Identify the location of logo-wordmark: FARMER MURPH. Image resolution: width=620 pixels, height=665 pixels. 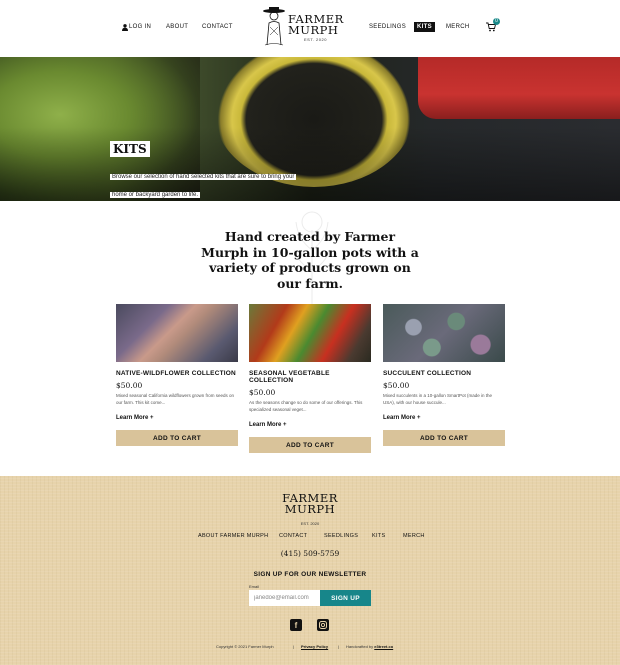
(316, 25).